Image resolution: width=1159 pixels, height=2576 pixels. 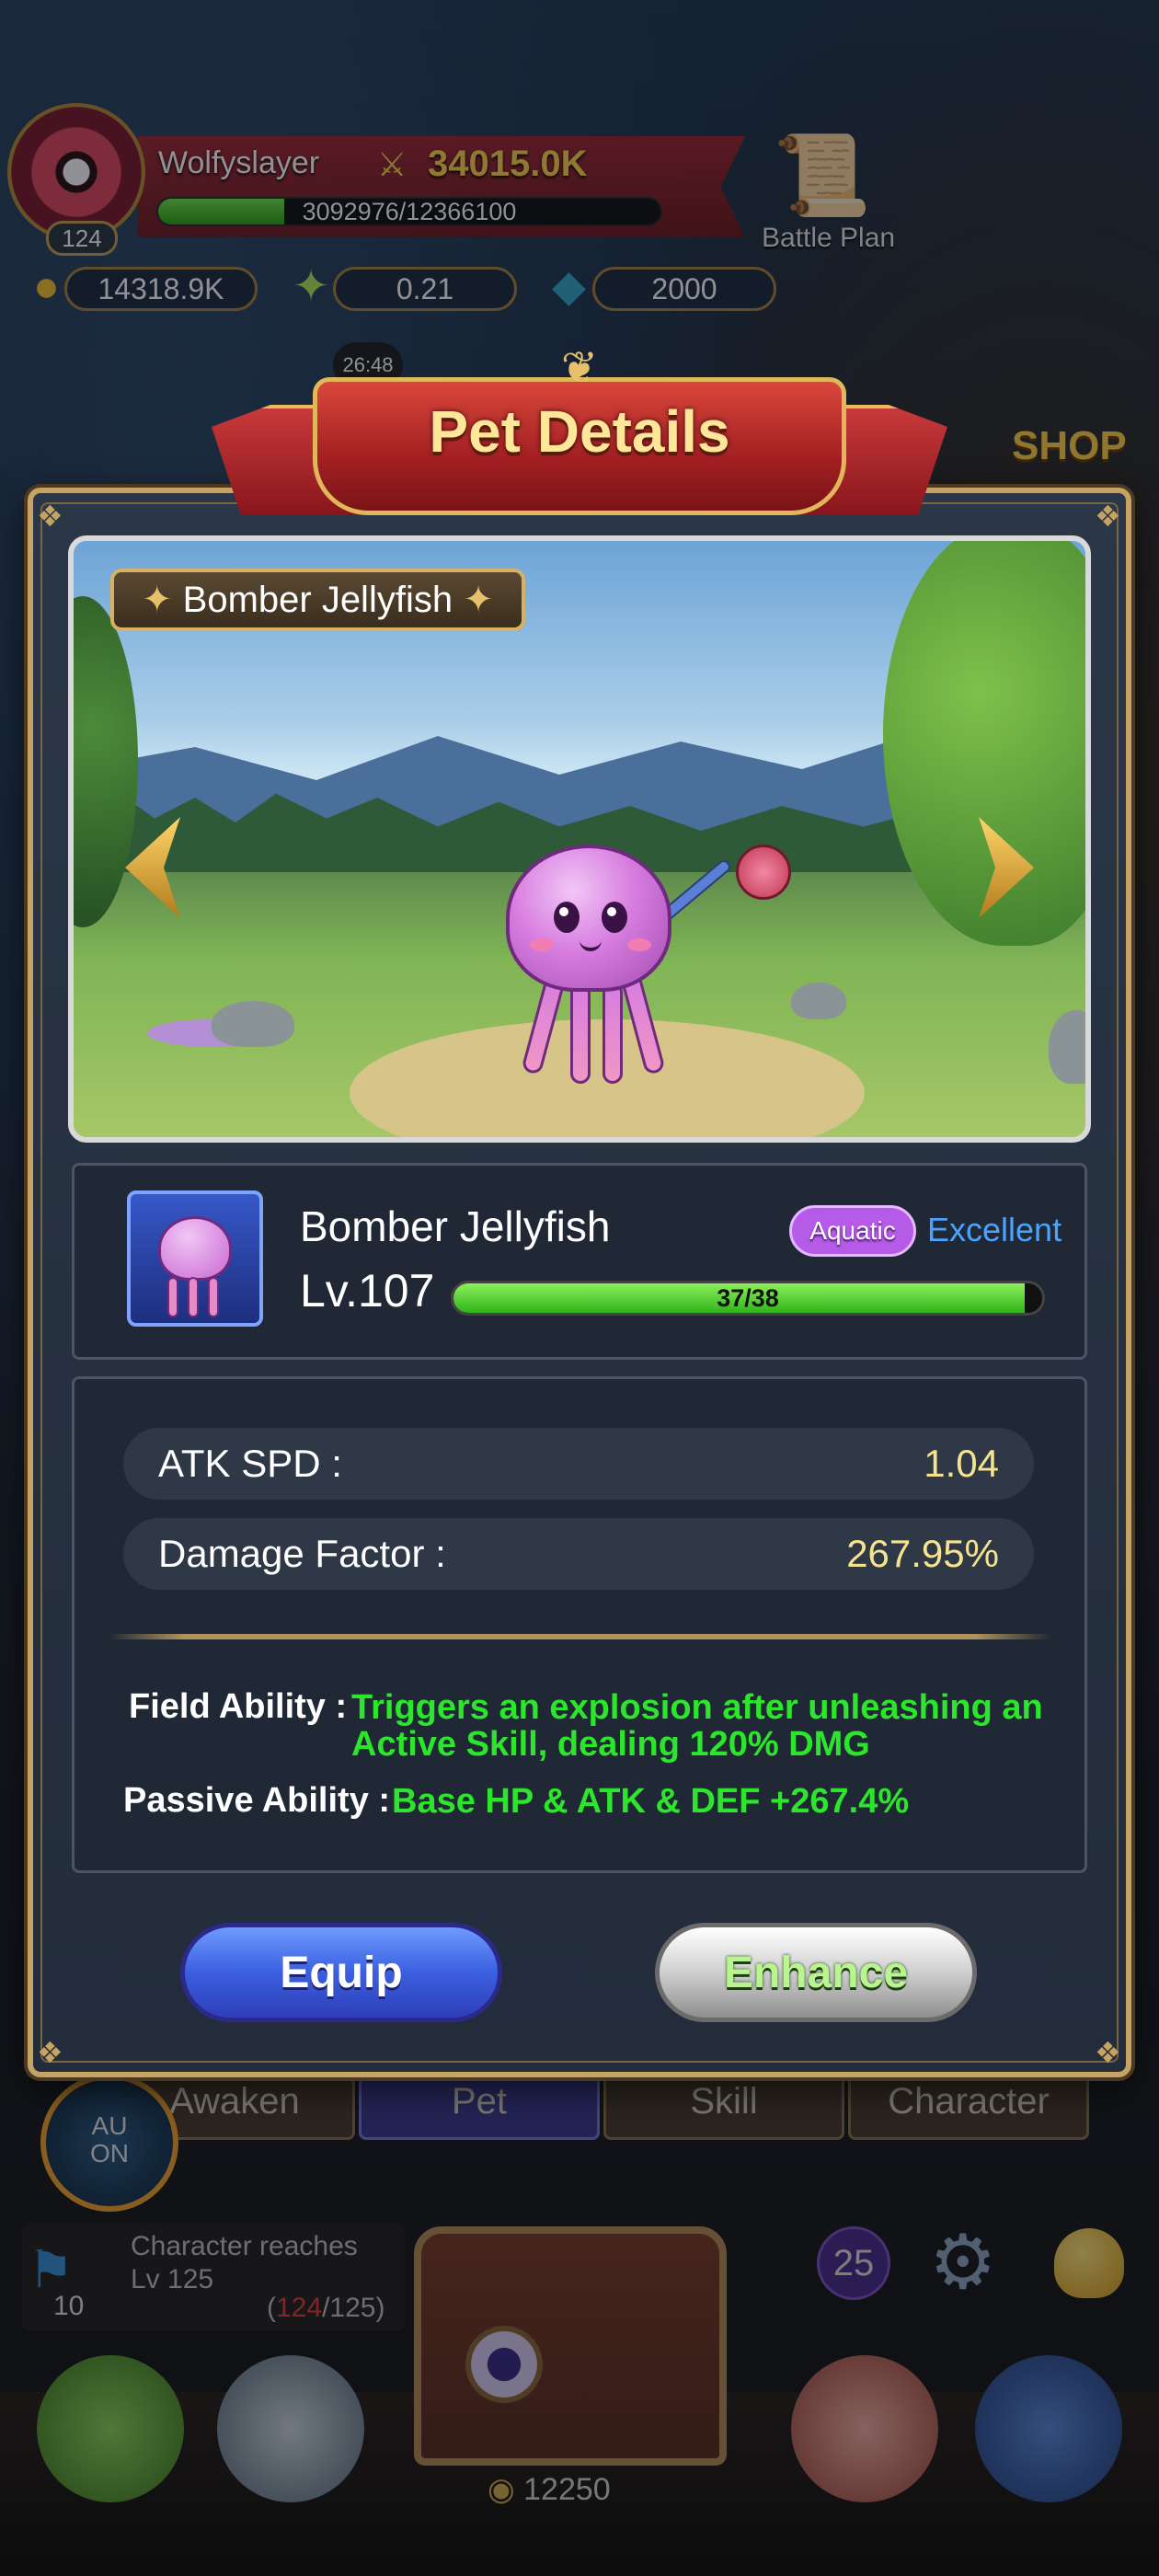 What do you see at coordinates (106, 761) in the screenshot?
I see `tree-left` at bounding box center [106, 761].